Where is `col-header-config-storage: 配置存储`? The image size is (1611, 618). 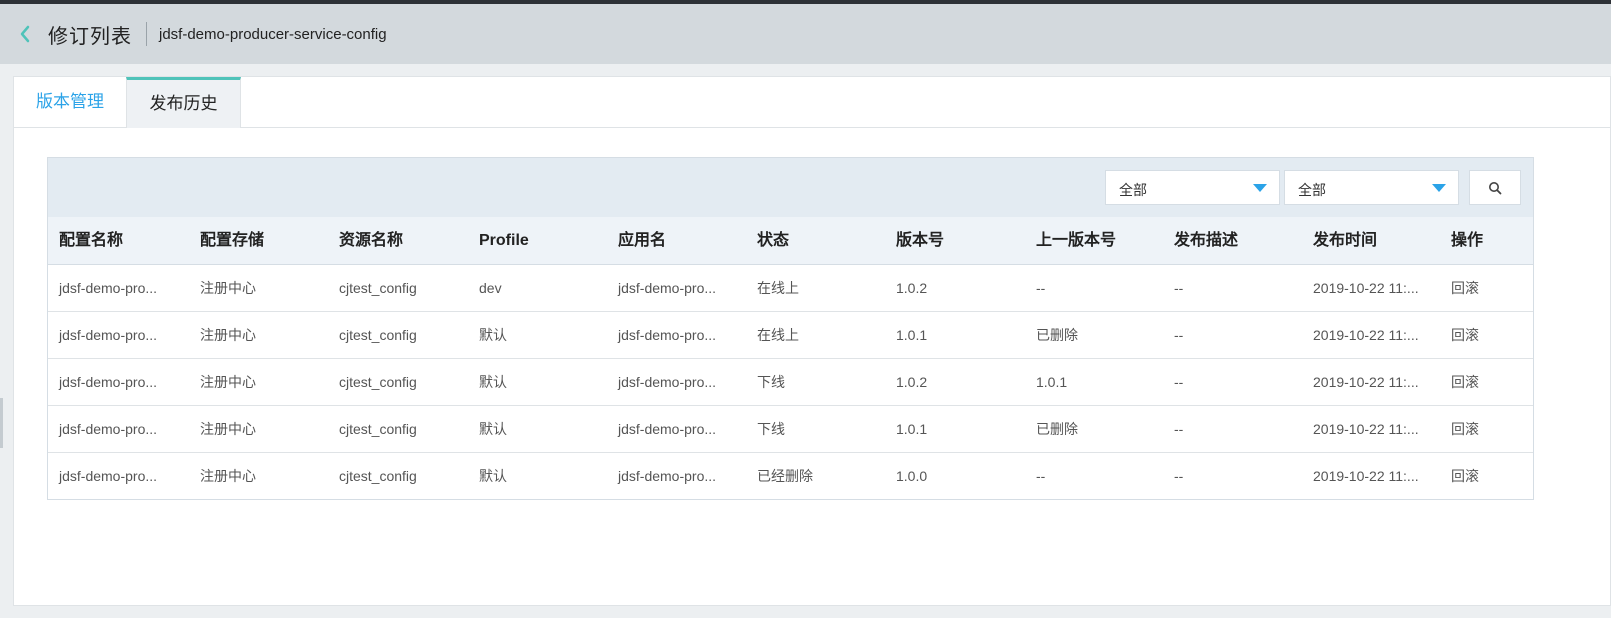
col-header-config-storage: 配置存储 is located at coordinates (232, 240).